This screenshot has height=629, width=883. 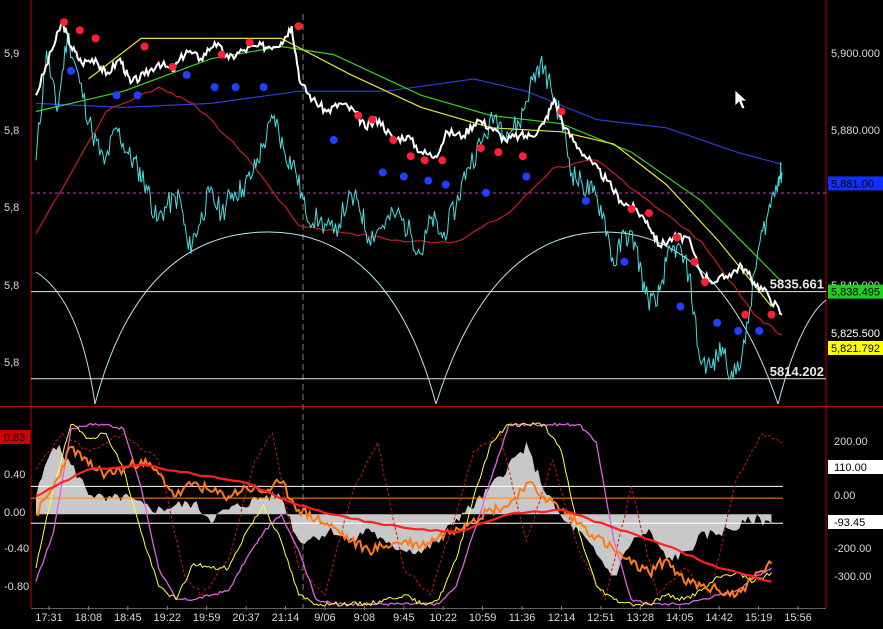 What do you see at coordinates (89, 618) in the screenshot?
I see `time-axis-label: 18:08` at bounding box center [89, 618].